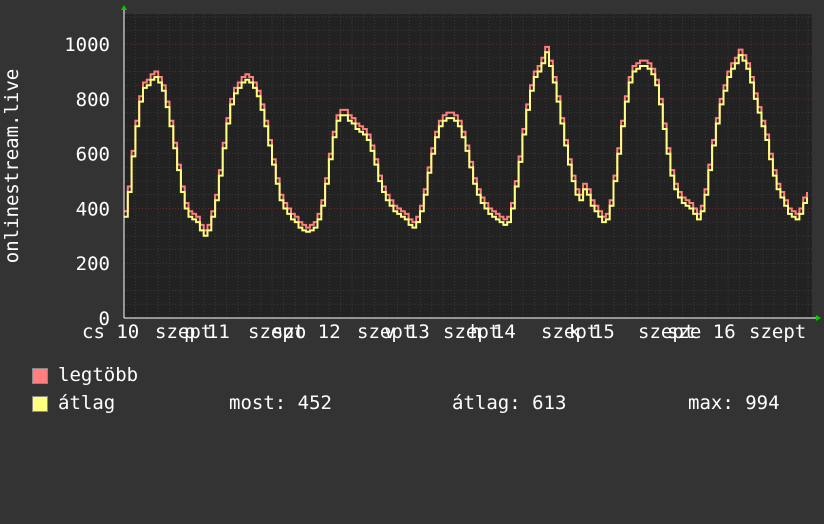  What do you see at coordinates (306, 332) in the screenshot?
I see `x-tick-label: szo 12` at bounding box center [306, 332].